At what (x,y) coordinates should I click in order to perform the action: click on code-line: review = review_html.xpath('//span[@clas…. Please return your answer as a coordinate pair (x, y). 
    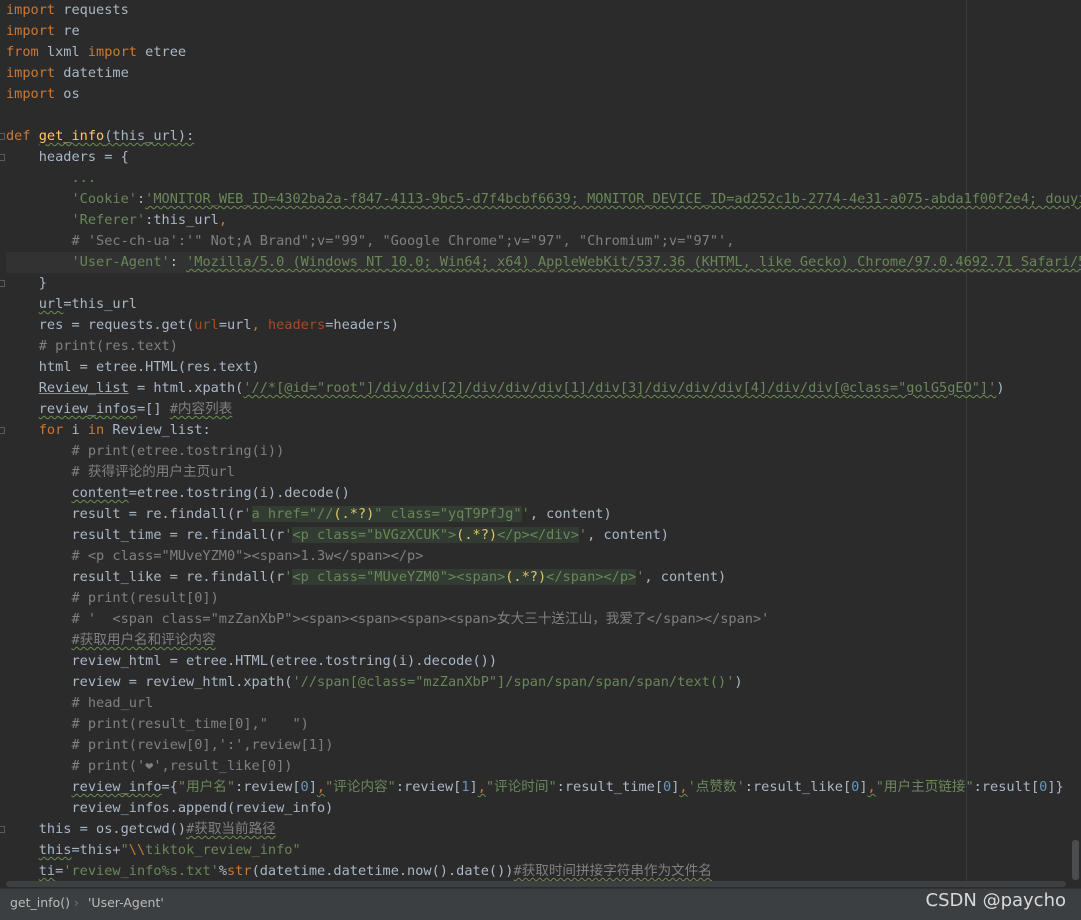
    Looking at the image, I should click on (543, 682).